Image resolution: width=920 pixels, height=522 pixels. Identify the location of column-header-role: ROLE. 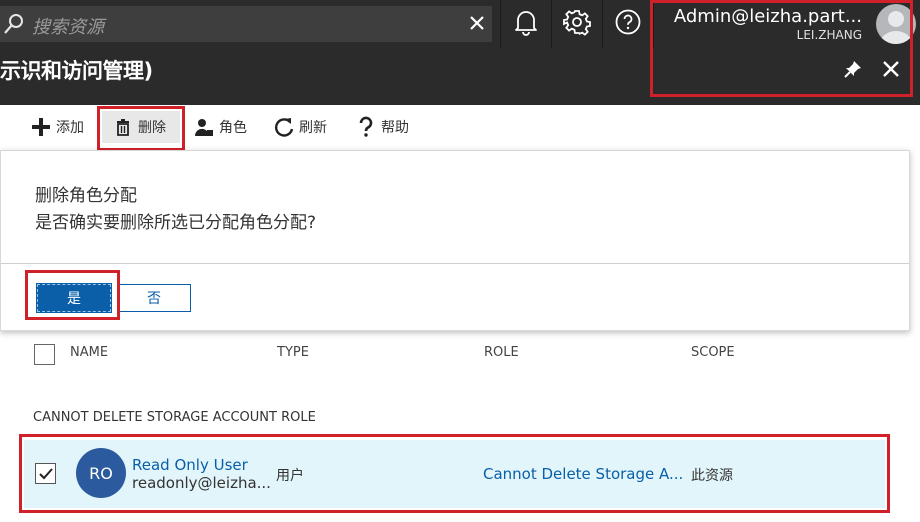
(501, 352).